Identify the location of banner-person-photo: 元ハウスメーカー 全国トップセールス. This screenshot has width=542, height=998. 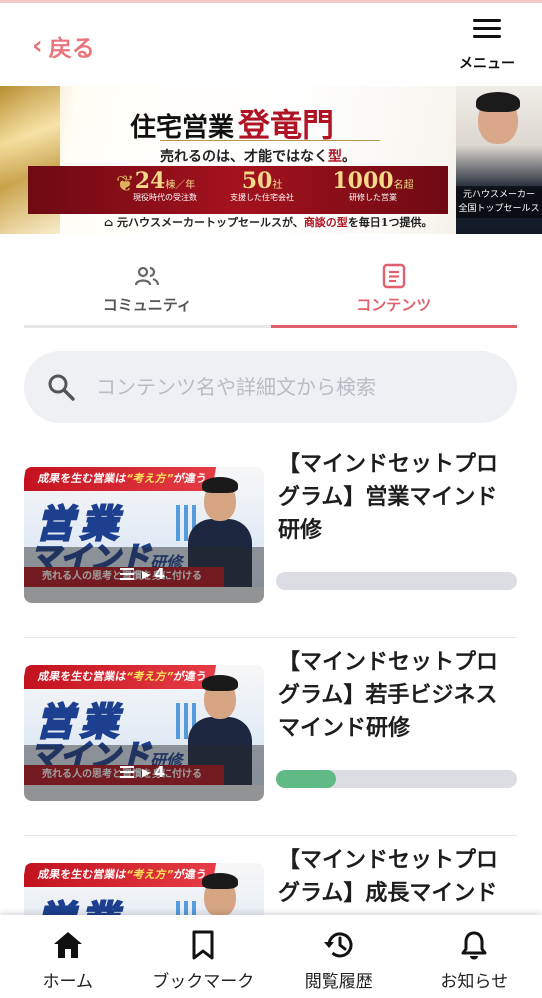
(499, 160).